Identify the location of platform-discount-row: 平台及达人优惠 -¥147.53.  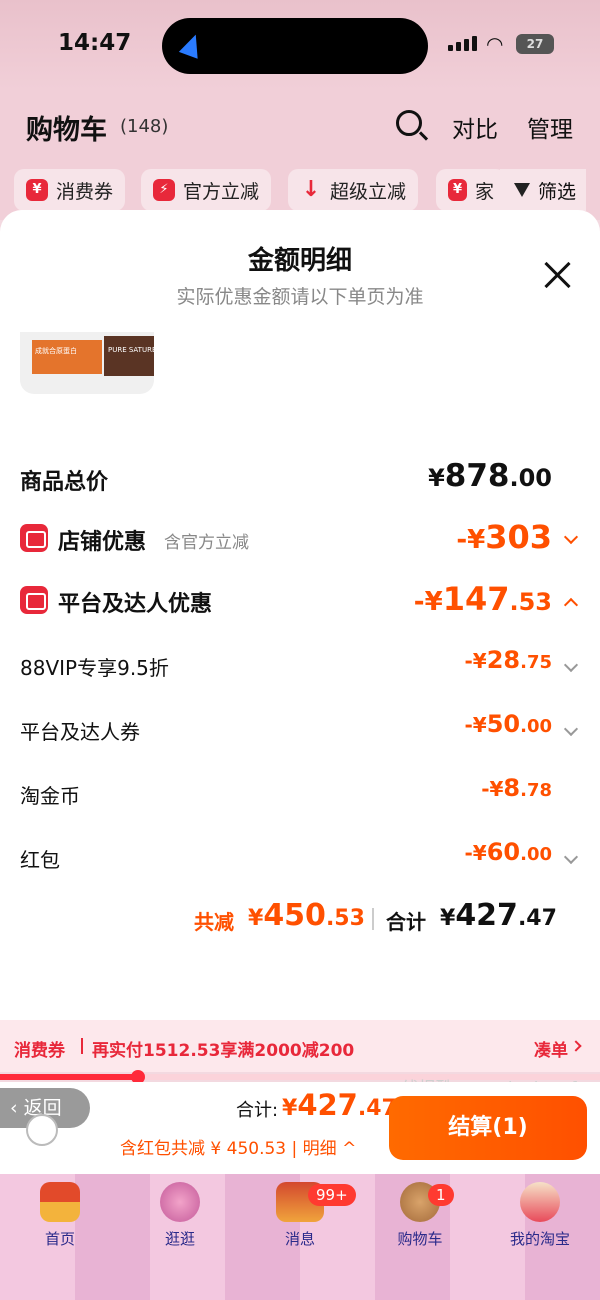
(300, 602).